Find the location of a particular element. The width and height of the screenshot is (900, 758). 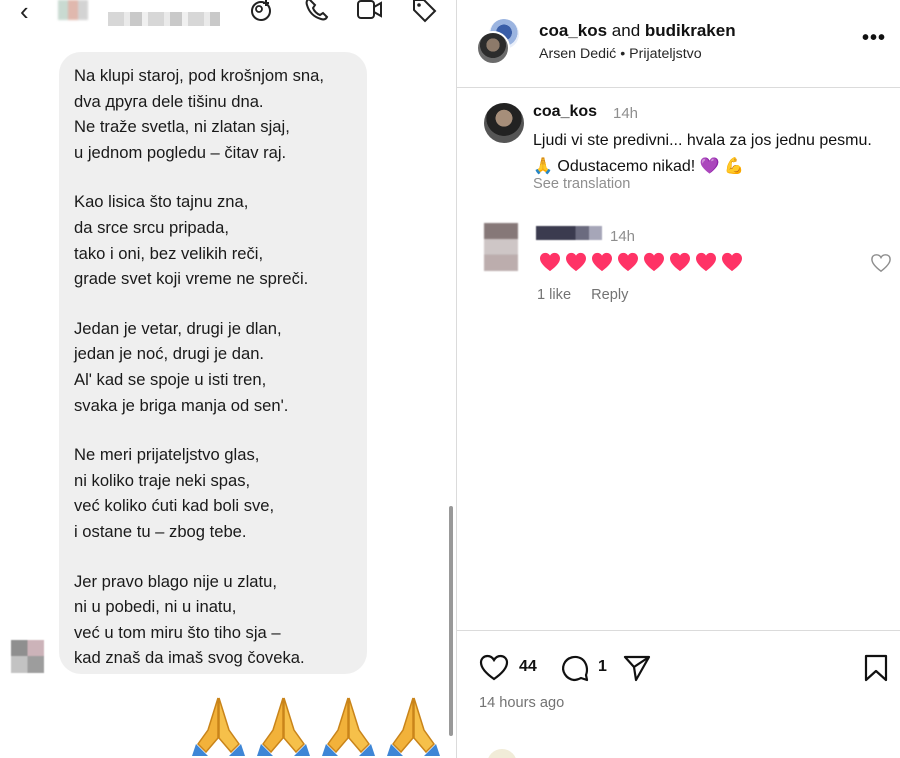

poem-line: tako i oni, bez velikih reči, is located at coordinates (169, 253).